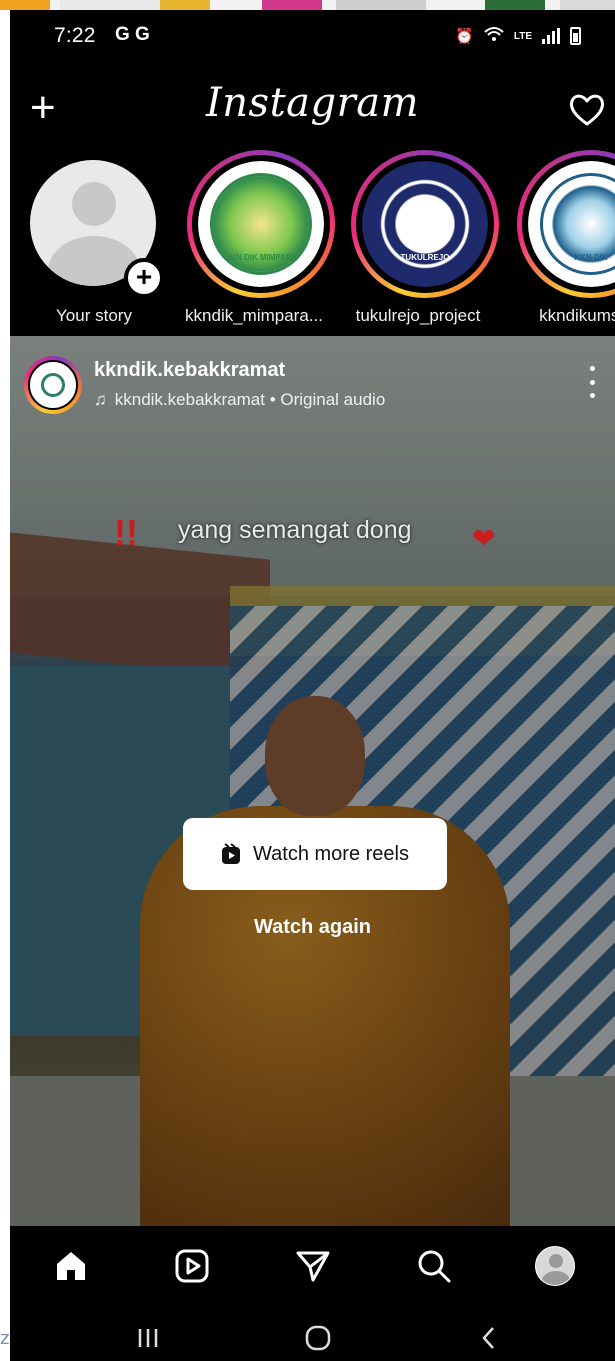  Describe the element at coordinates (90, 245) in the screenshot. I see `story-your-story: + Your story` at that location.